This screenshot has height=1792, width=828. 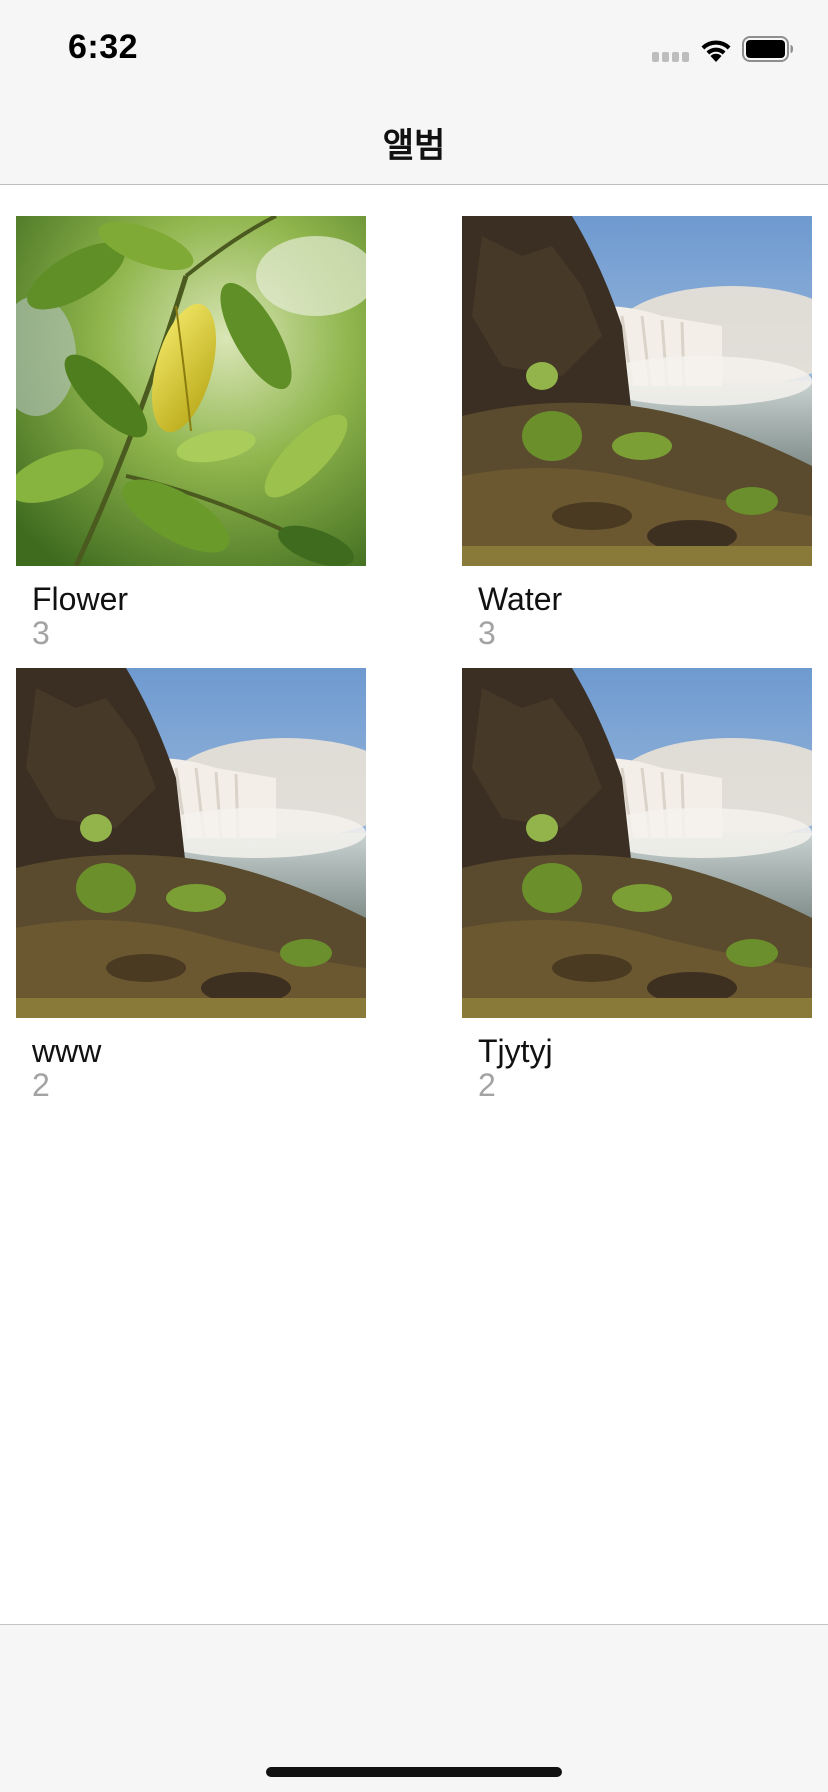 I want to click on bottom-toolbar, so click(x=414, y=1708).